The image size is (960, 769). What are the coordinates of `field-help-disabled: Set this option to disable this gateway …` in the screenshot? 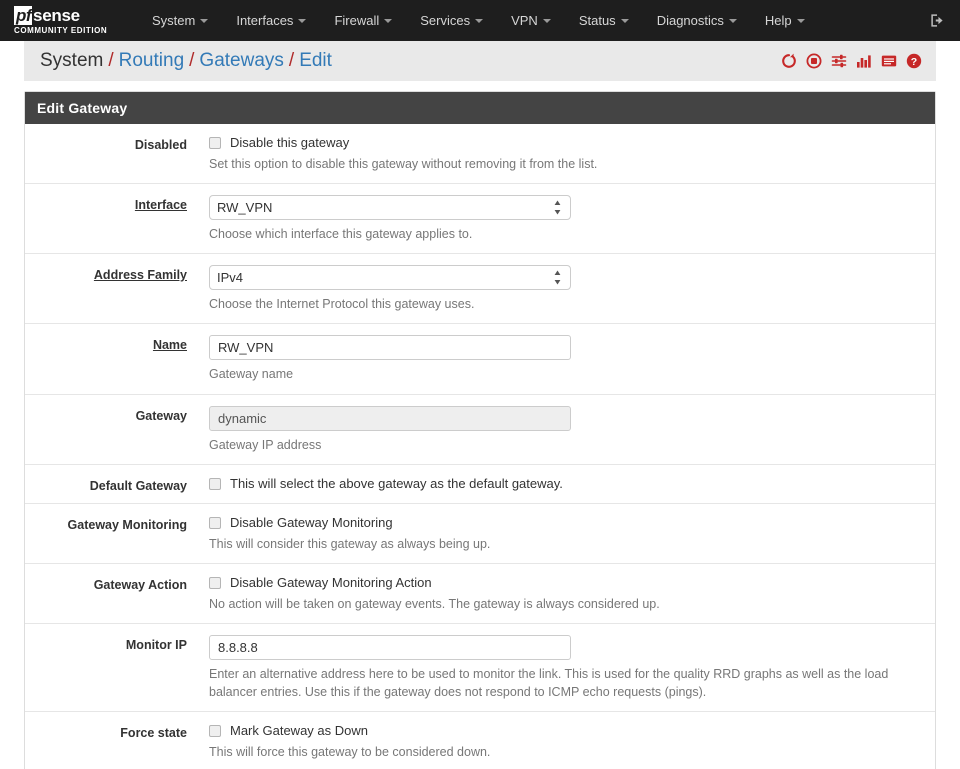 It's located at (403, 164).